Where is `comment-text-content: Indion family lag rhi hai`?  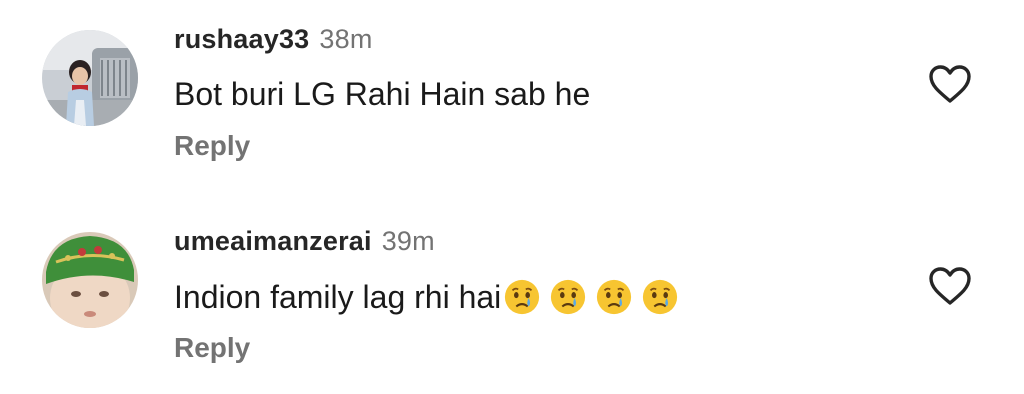
comment-text-content: Indion family lag rhi hai is located at coordinates (338, 296).